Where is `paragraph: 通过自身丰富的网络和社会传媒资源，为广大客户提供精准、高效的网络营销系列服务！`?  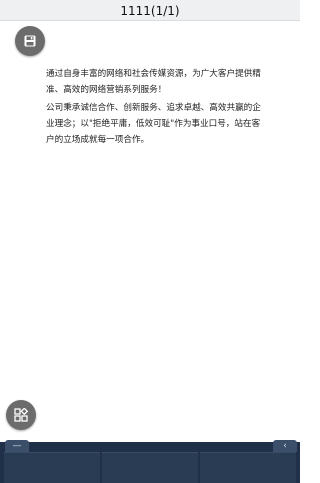
paragraph: 通过自身丰富的网络和社会传媒资源，为广大客户提供精准、高效的网络营销系列服务！ is located at coordinates (153, 82).